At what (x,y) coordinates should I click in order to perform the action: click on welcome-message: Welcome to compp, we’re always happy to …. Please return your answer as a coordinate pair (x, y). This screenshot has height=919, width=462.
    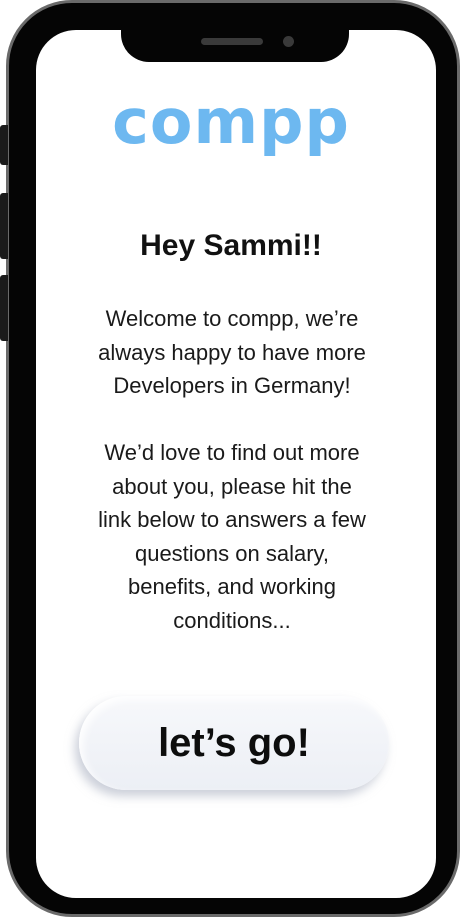
    Looking at the image, I should click on (232, 352).